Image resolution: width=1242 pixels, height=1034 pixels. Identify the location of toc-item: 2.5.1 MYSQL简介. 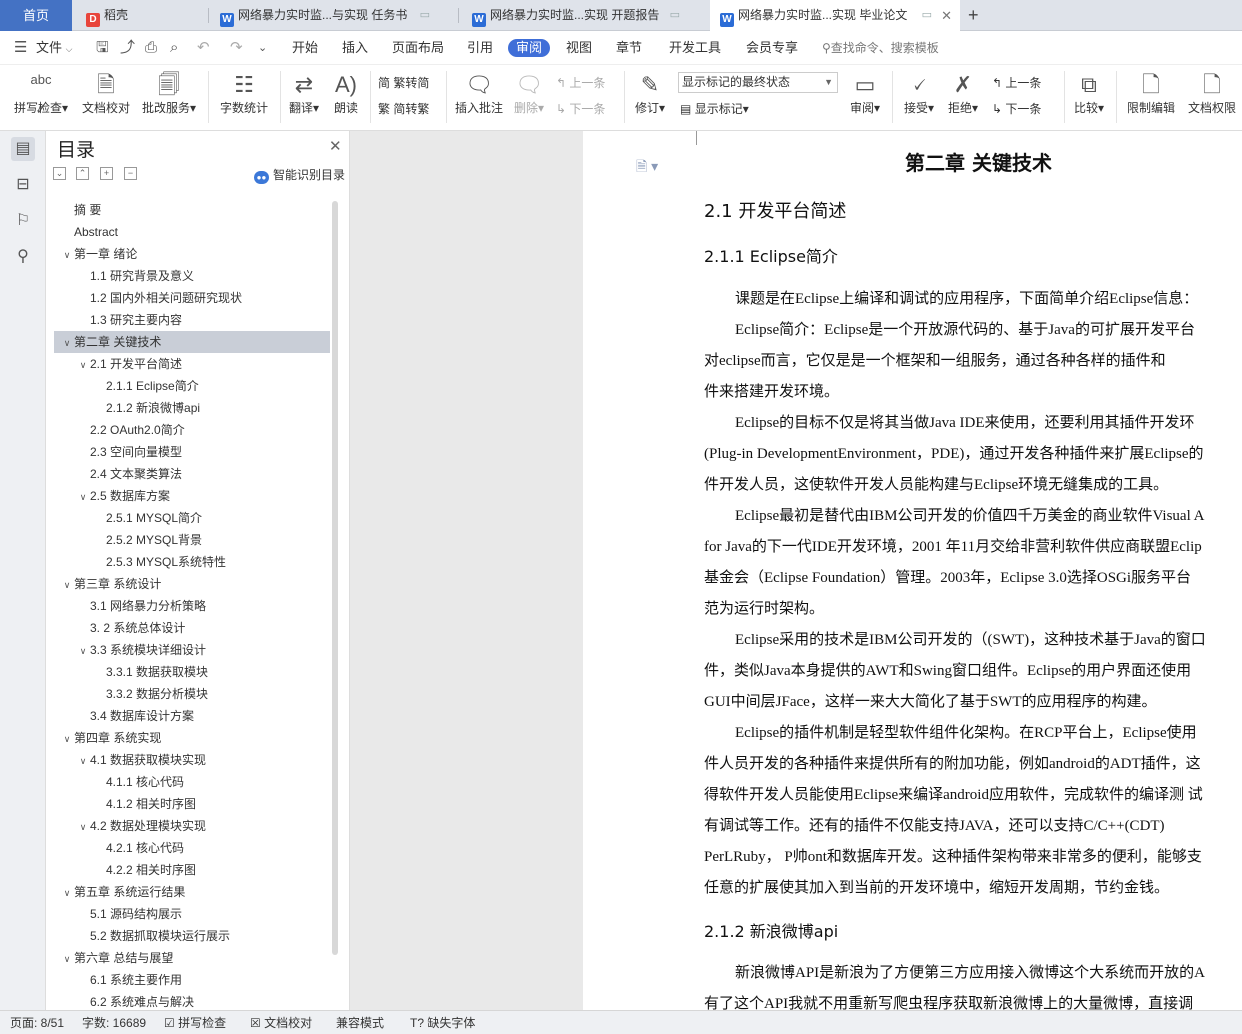
(192, 518).